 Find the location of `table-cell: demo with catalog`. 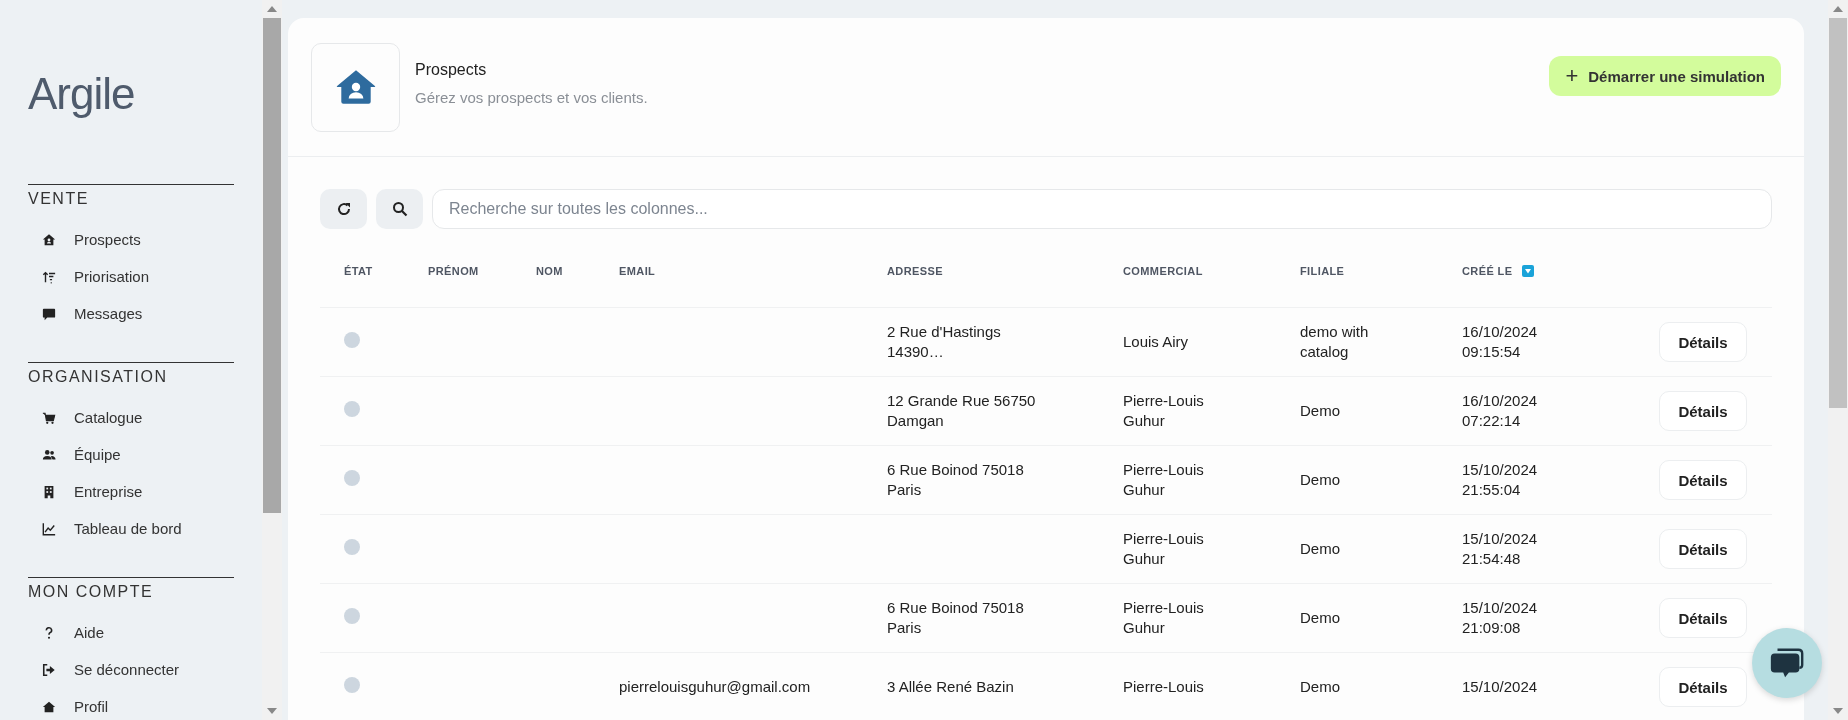

table-cell: demo with catalog is located at coordinates (1334, 342).